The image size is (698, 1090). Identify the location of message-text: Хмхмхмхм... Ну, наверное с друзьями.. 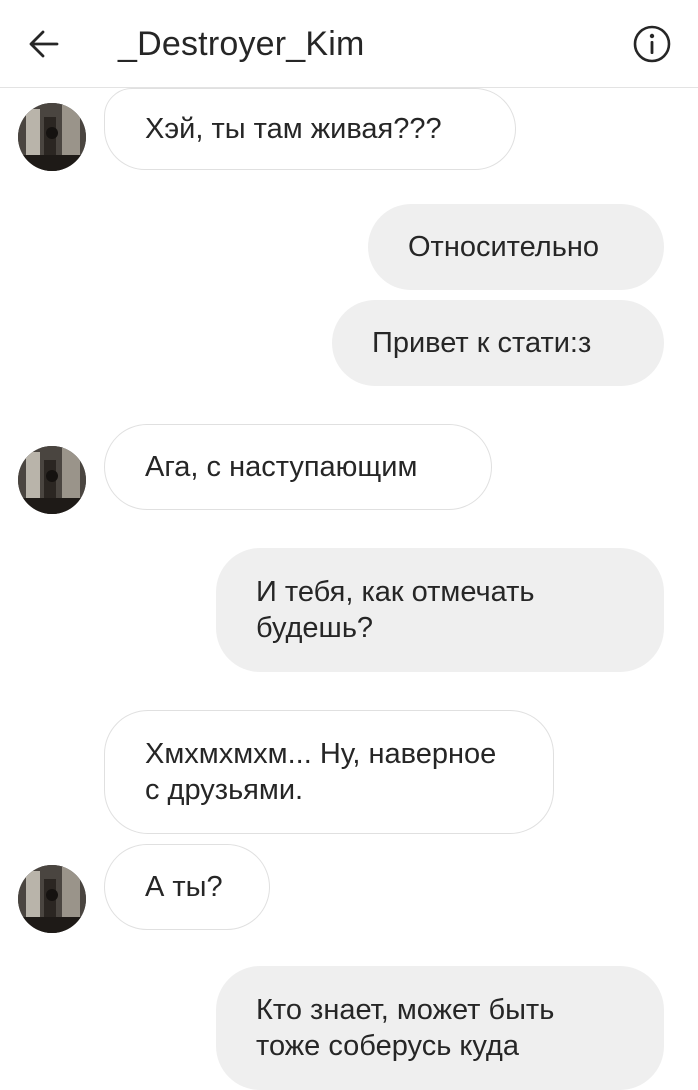
(321, 772).